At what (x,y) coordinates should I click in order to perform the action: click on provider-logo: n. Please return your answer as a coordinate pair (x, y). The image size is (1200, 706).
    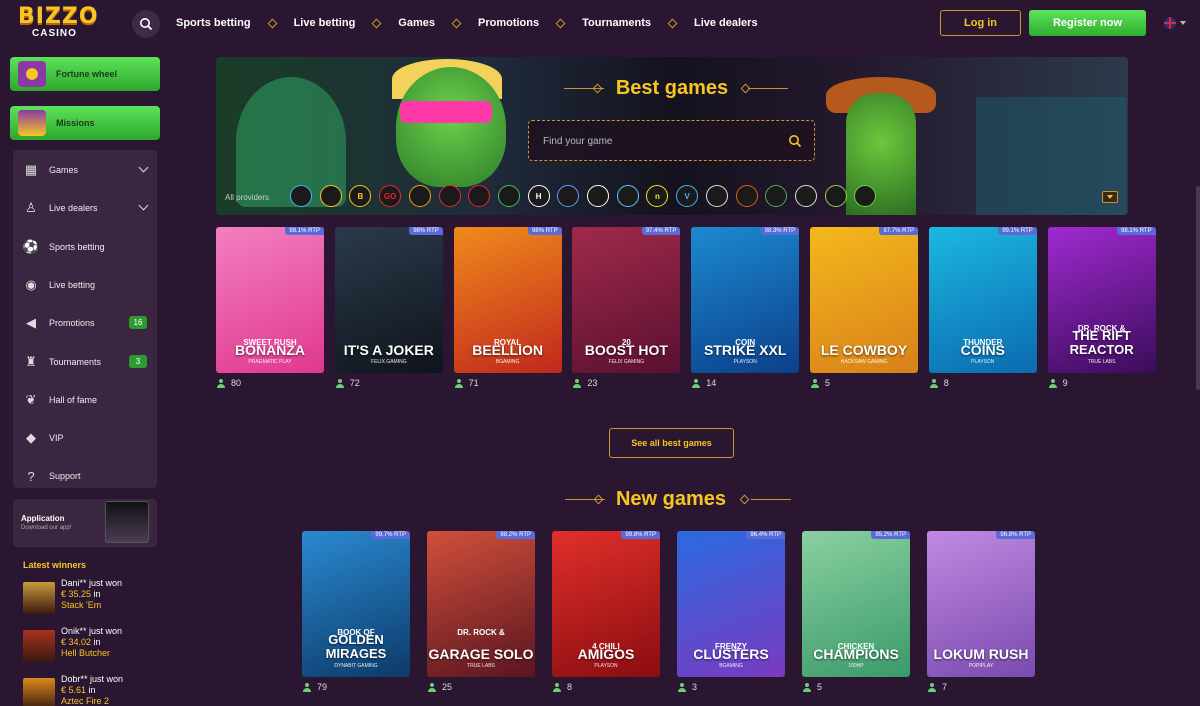
    Looking at the image, I should click on (657, 196).